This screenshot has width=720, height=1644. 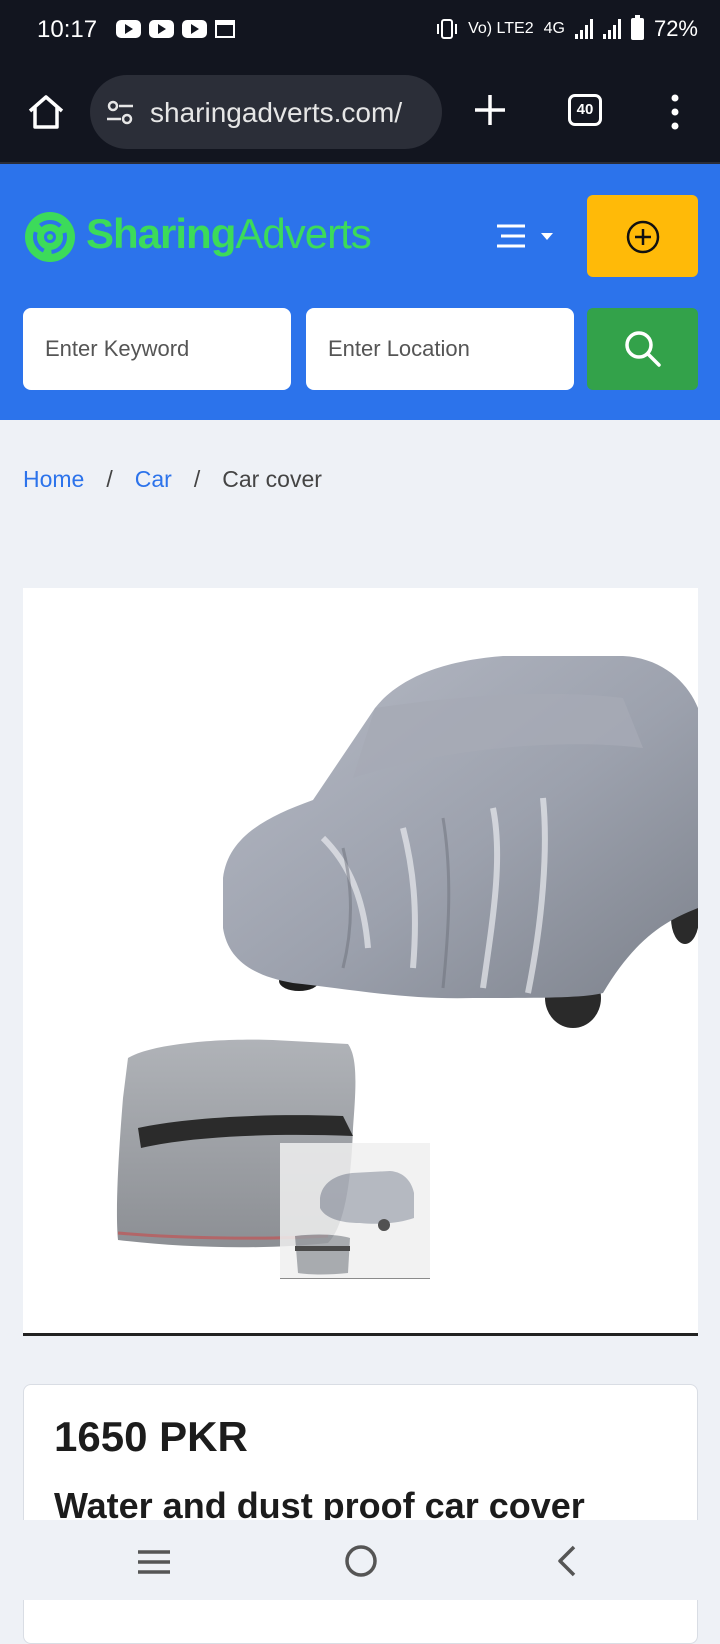 What do you see at coordinates (360, 31) in the screenshot?
I see `status-bar: 10:17 Vo) LTE2 4G 72%` at bounding box center [360, 31].